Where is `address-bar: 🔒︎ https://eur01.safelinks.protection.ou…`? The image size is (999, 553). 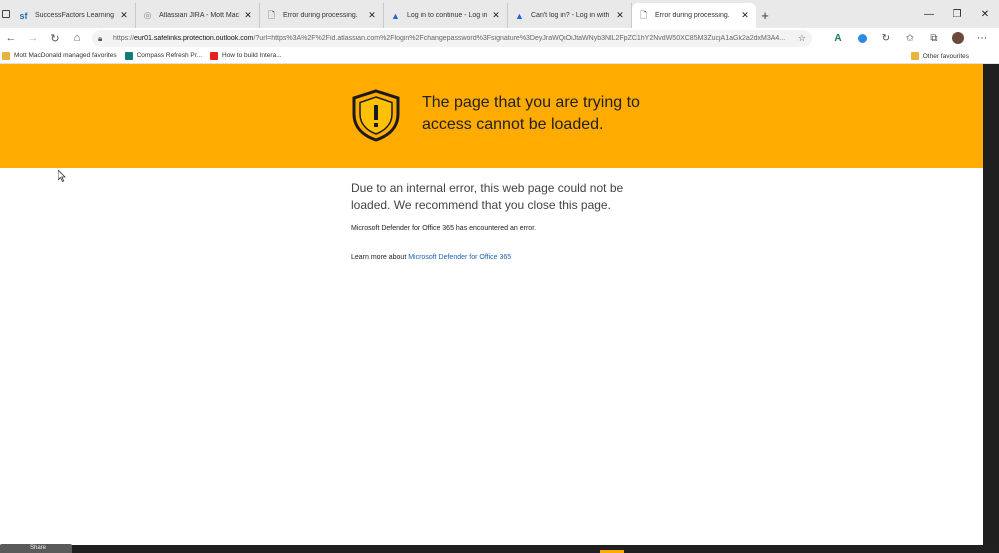
address-bar: 🔒︎ https://eur01.safelinks.protection.ou… is located at coordinates (452, 38).